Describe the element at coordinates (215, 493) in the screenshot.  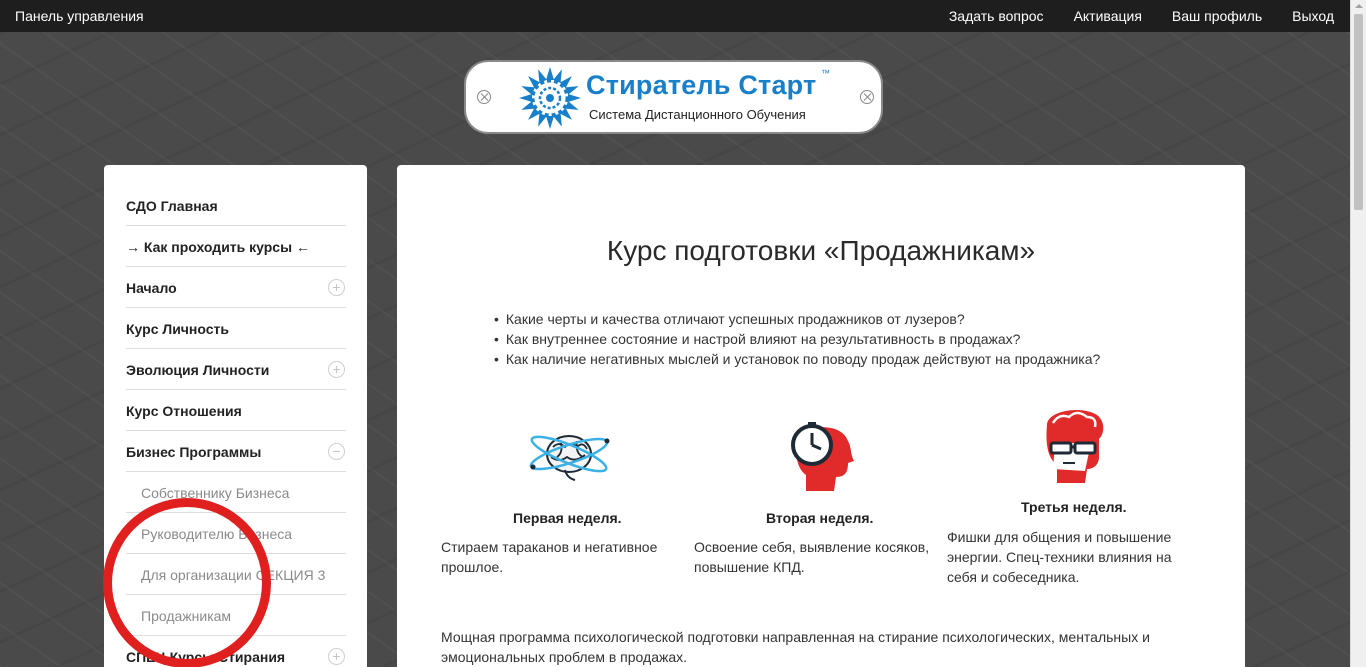
I see `sidebar-item-label: Собственнику Бизнеса` at that location.